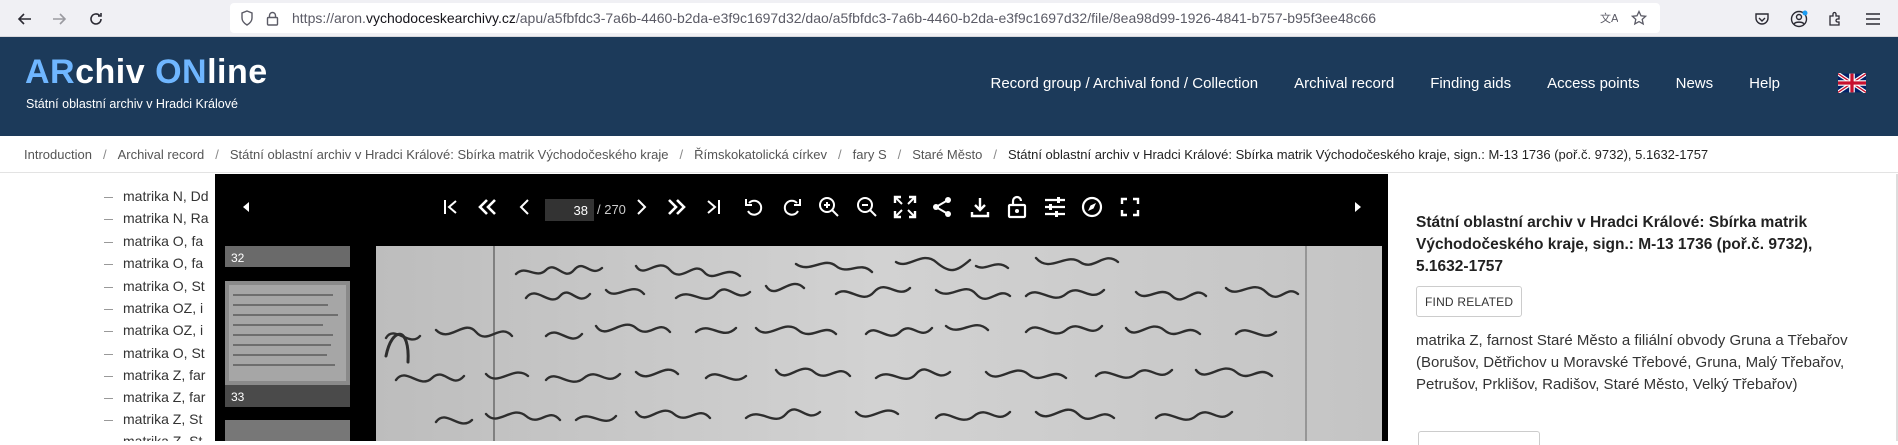  Describe the element at coordinates (50, 72) in the screenshot. I see `logo-ar: AR` at that location.